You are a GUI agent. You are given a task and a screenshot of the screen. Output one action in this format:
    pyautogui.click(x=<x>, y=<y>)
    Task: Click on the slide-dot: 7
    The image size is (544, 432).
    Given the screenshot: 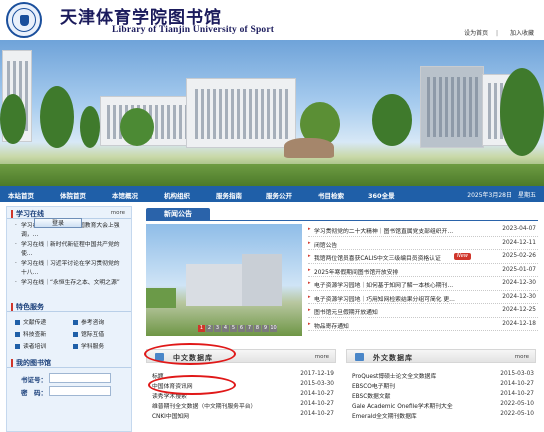 What is the action you would take?
    pyautogui.click(x=249, y=328)
    